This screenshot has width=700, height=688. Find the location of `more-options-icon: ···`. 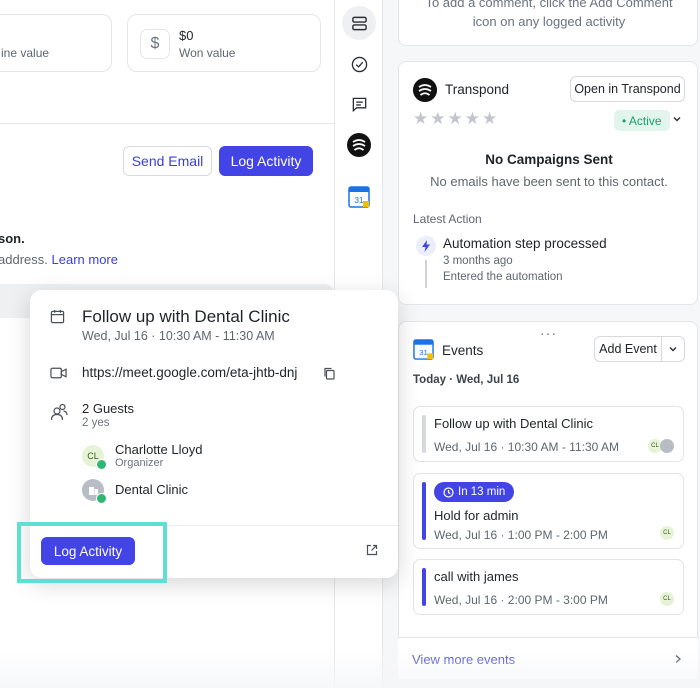

more-options-icon: ··· is located at coordinates (548, 333).